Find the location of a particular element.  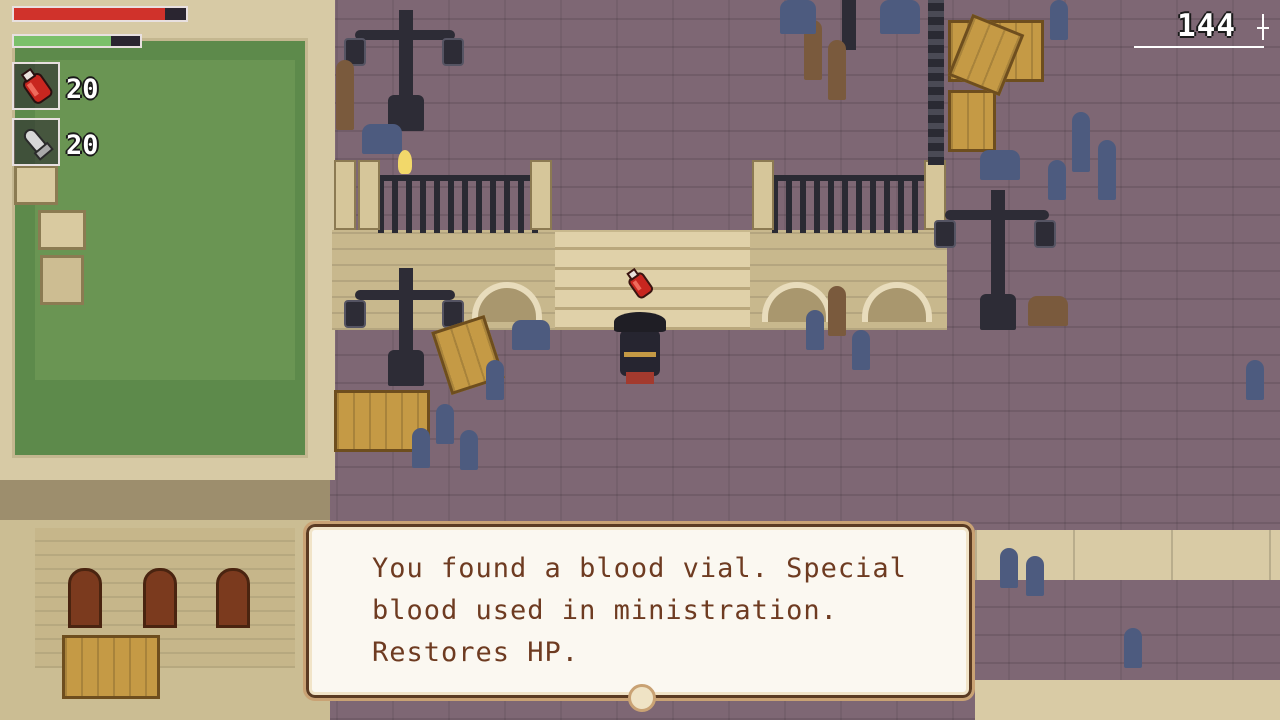

health-bar-fill is located at coordinates (89, 14).